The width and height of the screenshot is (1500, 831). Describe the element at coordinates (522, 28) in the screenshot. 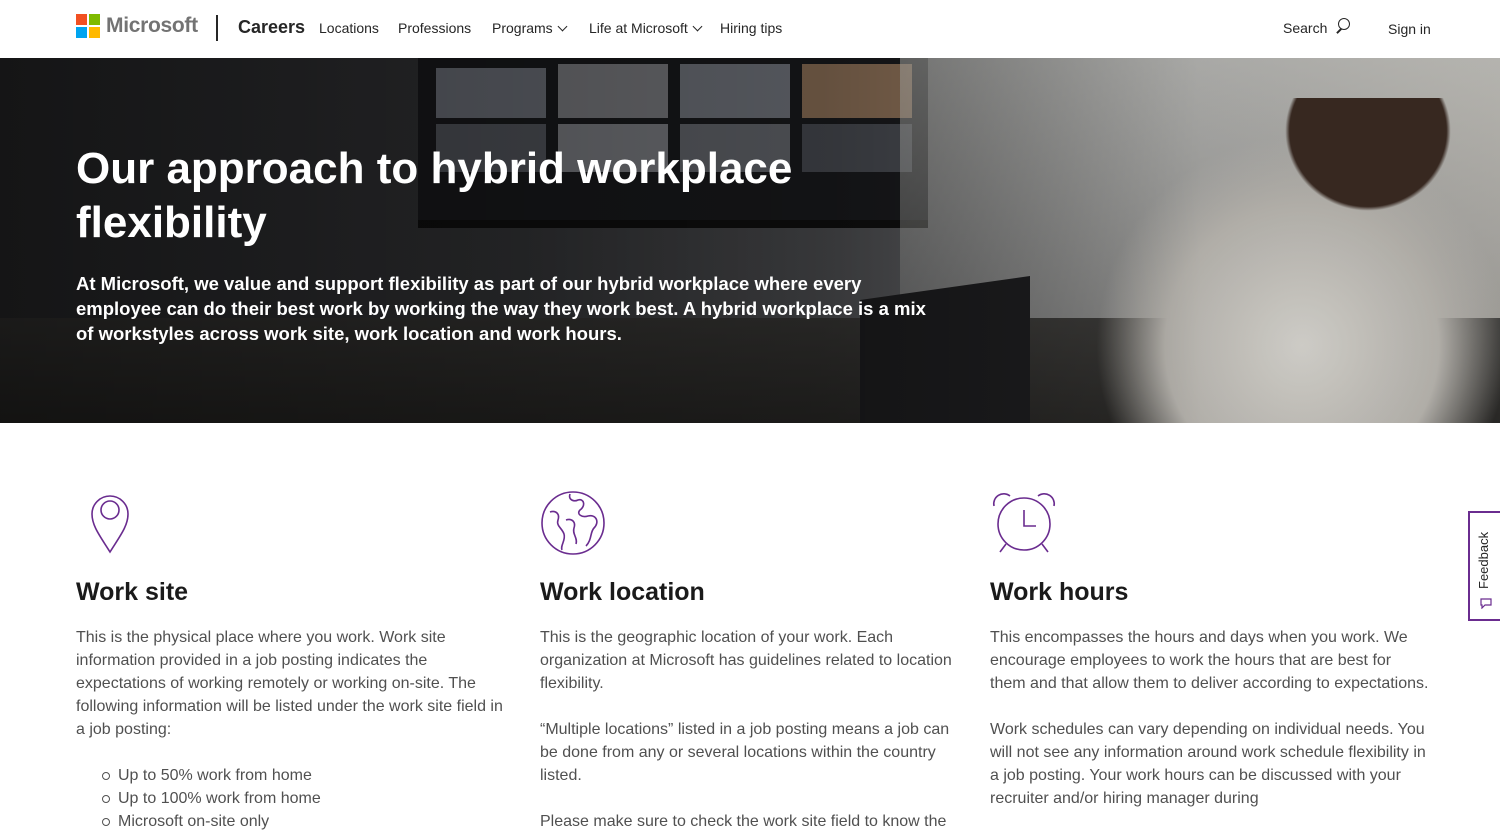

I see `nav-label: Programs` at that location.